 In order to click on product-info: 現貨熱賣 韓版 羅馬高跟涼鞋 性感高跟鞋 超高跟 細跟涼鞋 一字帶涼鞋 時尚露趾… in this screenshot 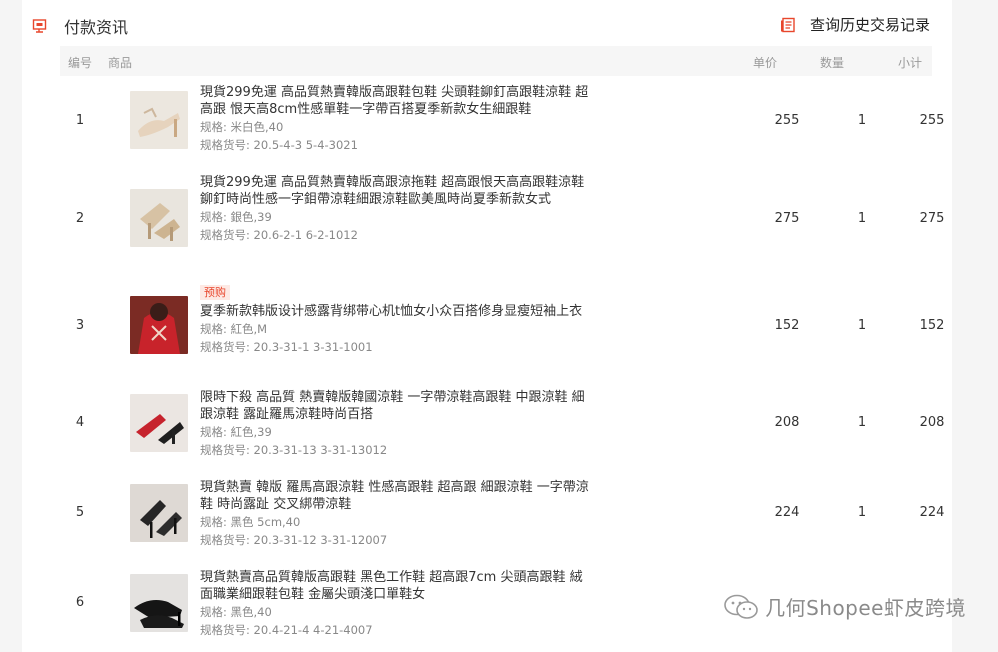, I will do `click(397, 514)`.